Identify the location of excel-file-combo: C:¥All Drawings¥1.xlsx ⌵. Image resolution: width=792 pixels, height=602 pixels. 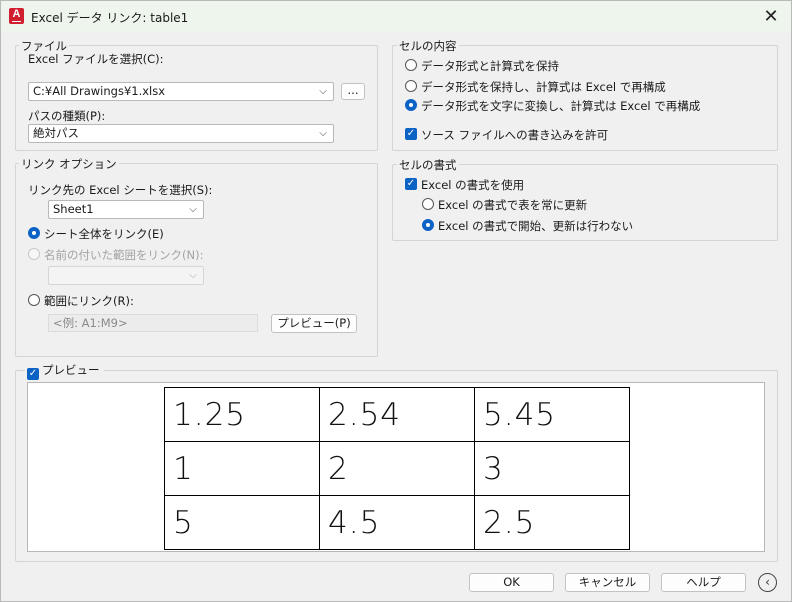
(181, 91).